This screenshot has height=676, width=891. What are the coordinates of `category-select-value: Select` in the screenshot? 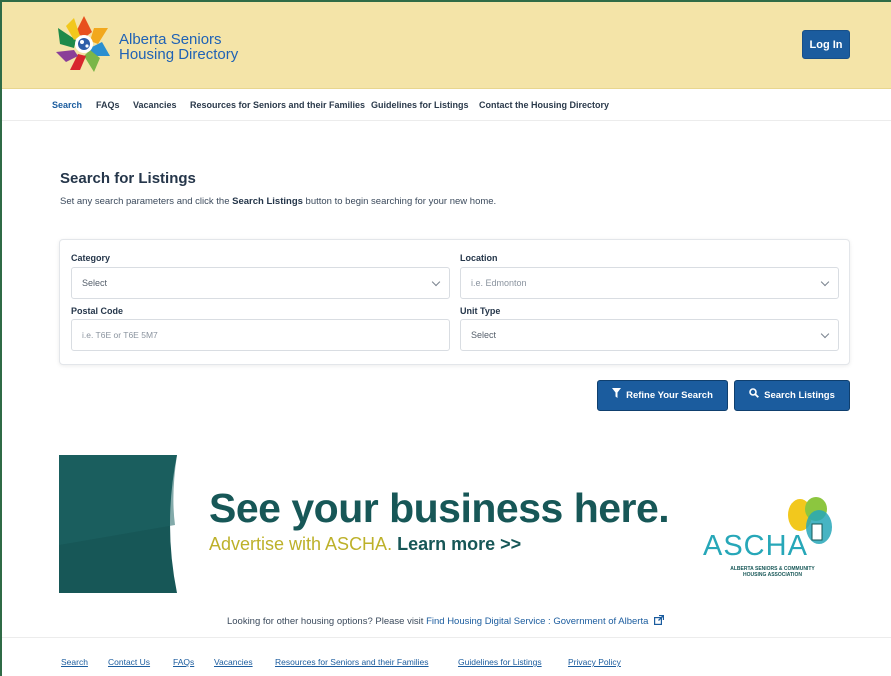 It's located at (95, 283).